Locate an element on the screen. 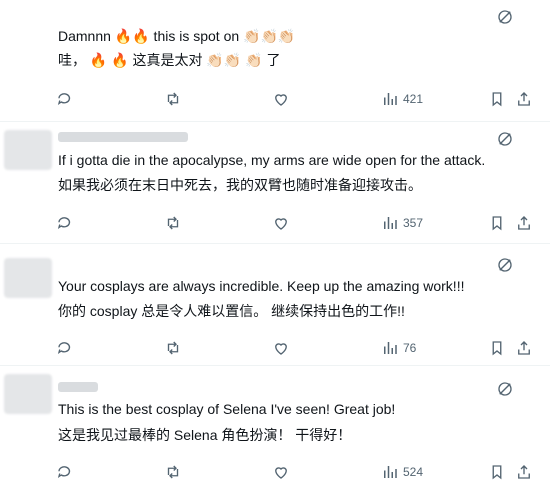 This screenshot has width=550, height=484. views-count: 357 is located at coordinates (413, 223).